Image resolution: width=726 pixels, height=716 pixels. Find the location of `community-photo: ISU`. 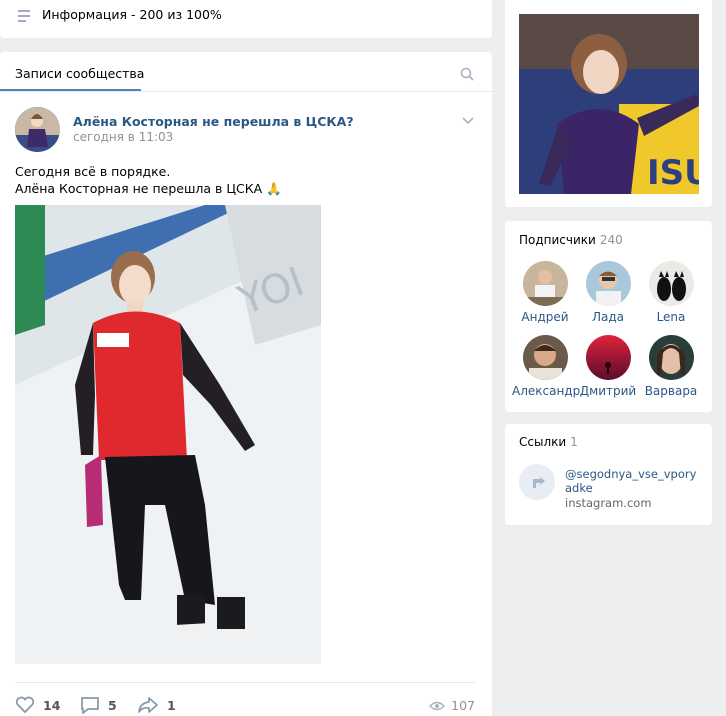

community-photo: ISU is located at coordinates (609, 104).